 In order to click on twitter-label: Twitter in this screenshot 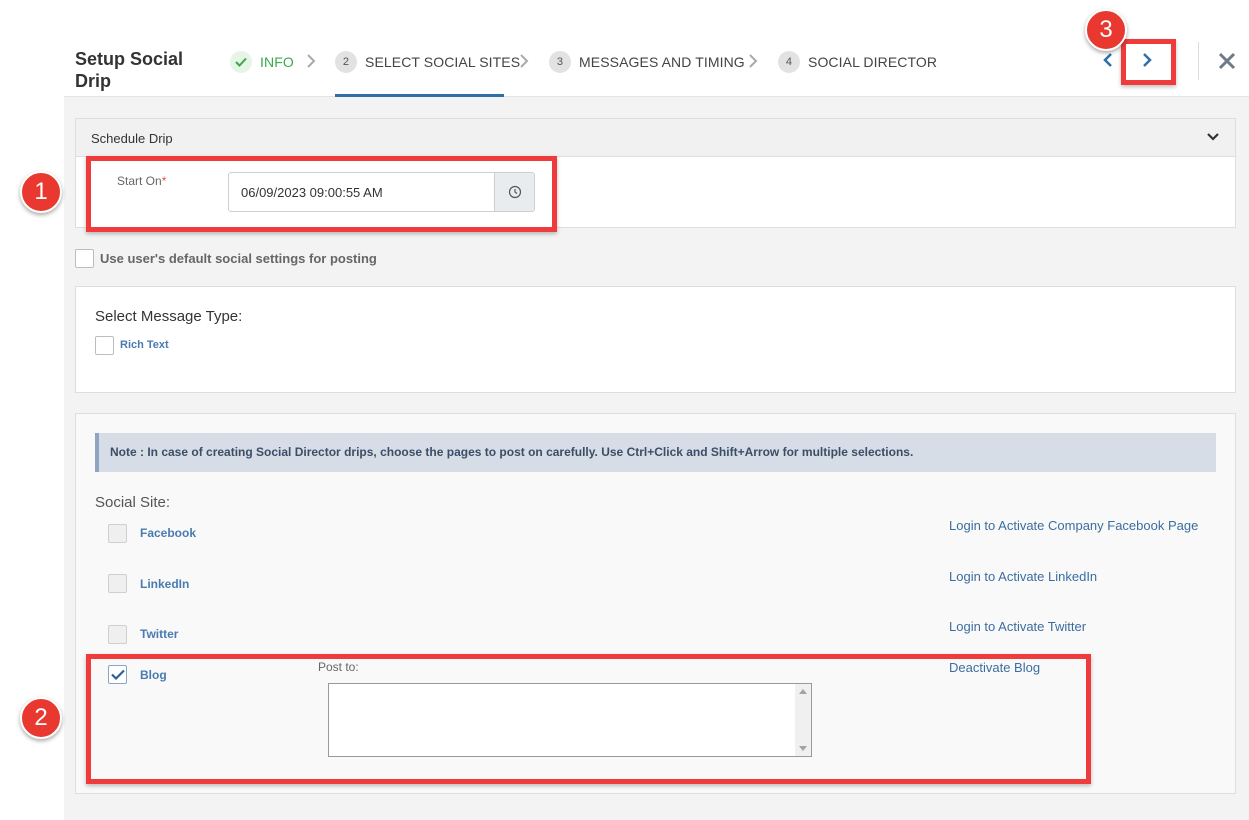, I will do `click(159, 634)`.